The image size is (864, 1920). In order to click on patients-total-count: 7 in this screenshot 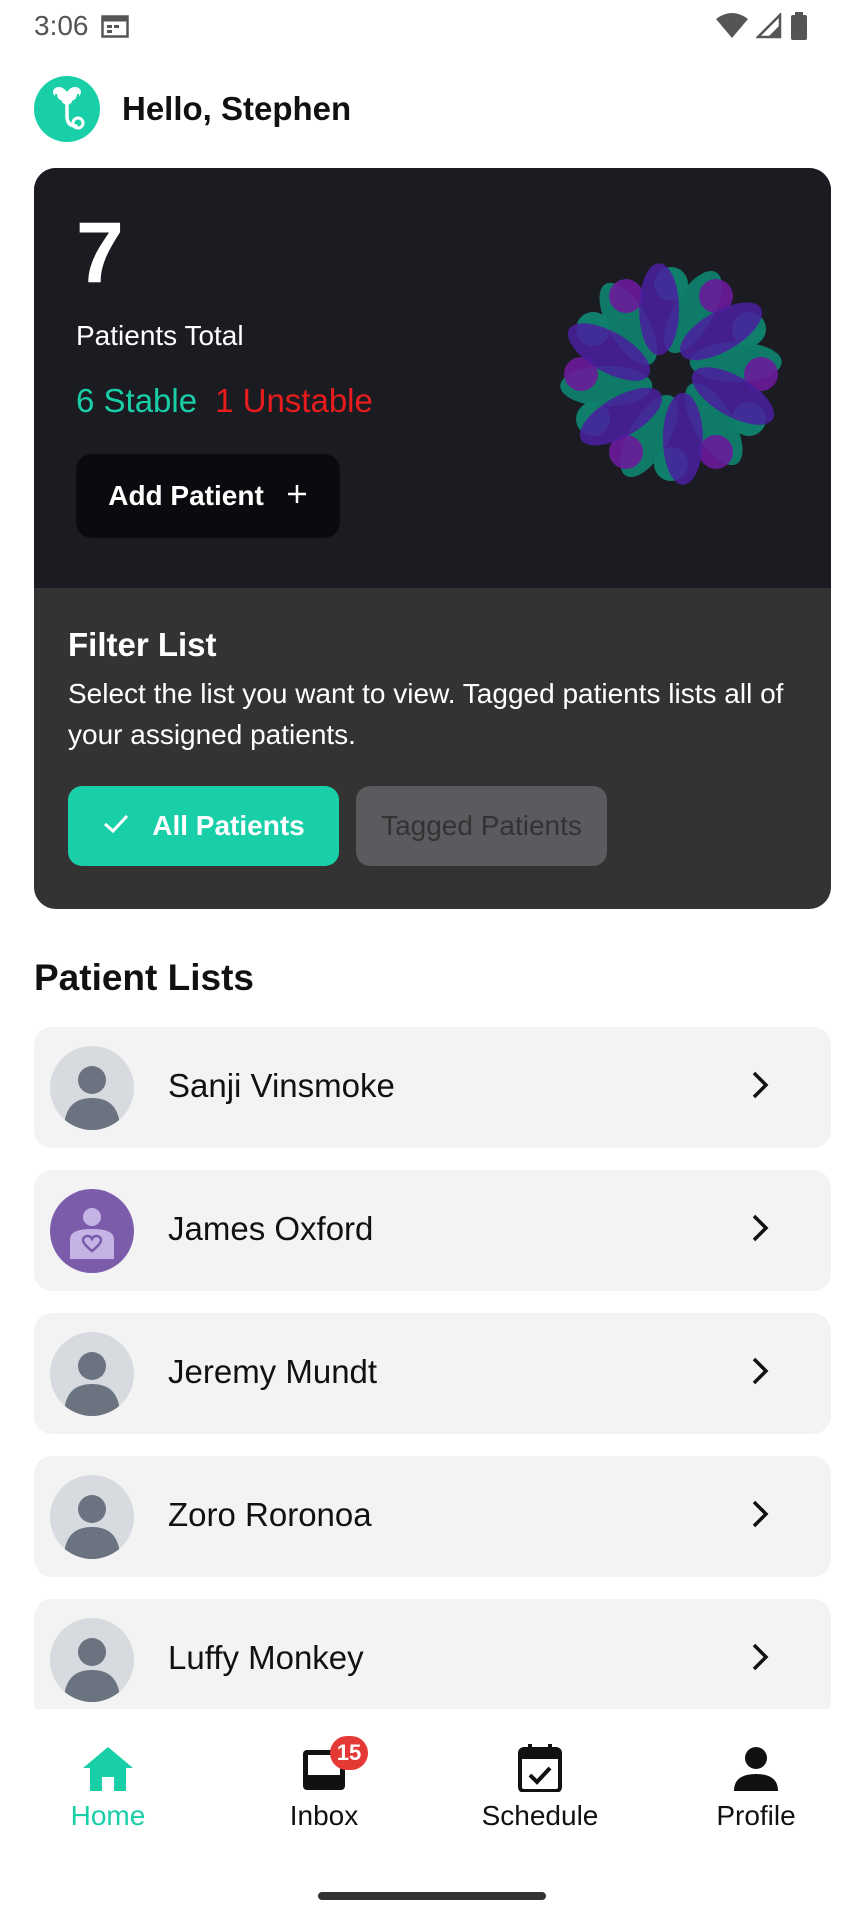, I will do `click(100, 253)`.